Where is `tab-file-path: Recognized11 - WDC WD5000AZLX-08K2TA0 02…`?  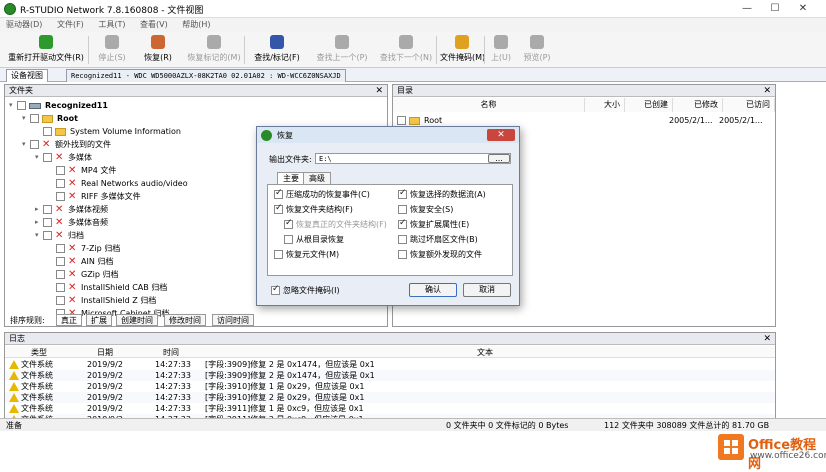
tab-file-path: Recognized11 - WDC WD5000AZLX-08K2TA0 02… is located at coordinates (206, 75).